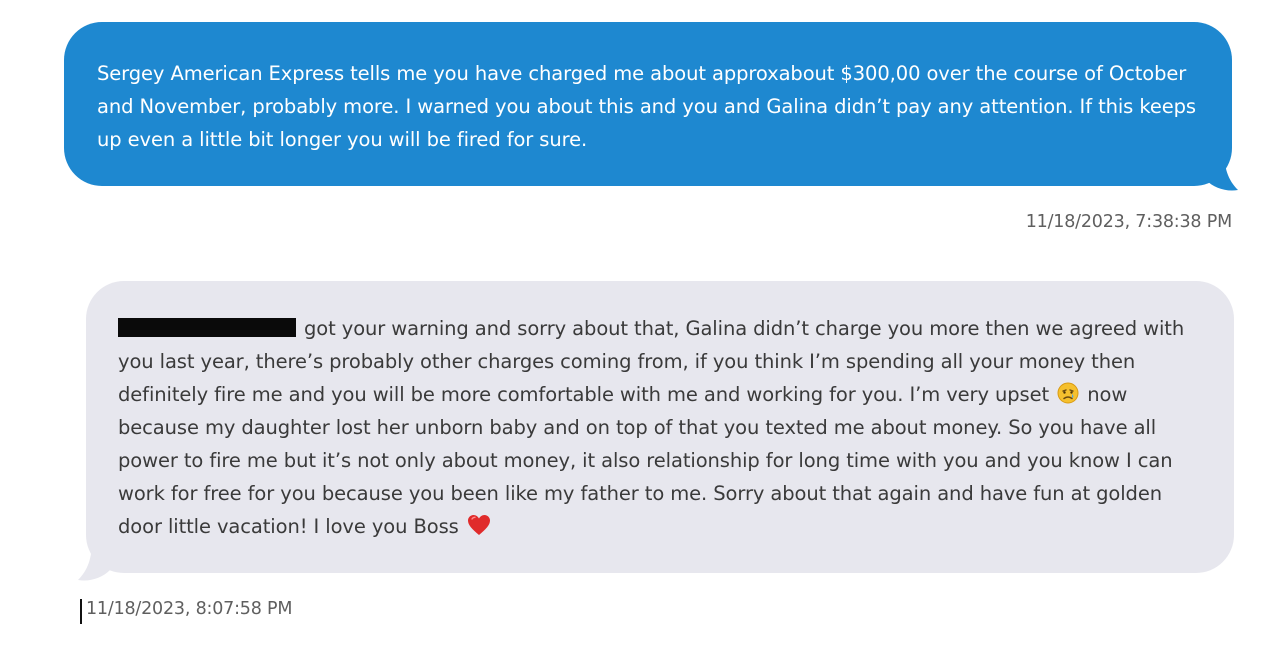 The width and height of the screenshot is (1280, 650). Describe the element at coordinates (1219, 170) in the screenshot. I see `outgoing-bubble-tail` at that location.